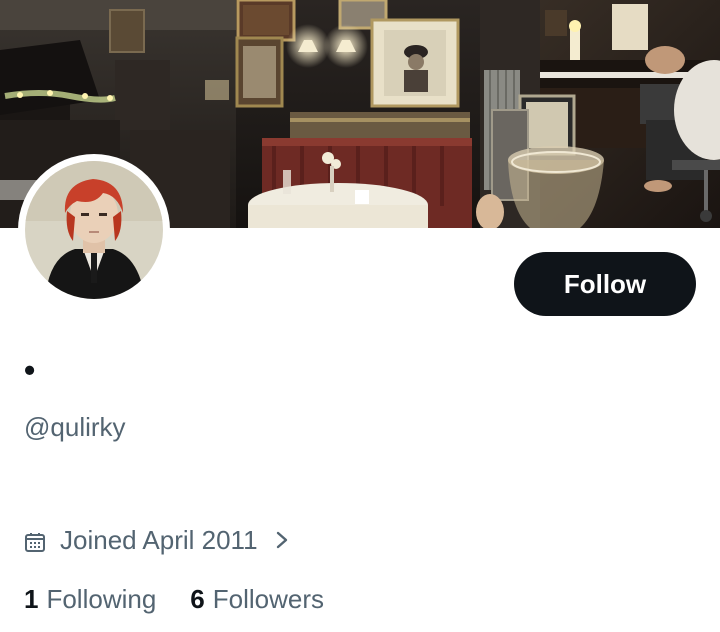 The image size is (720, 632). I want to click on avatar-image, so click(94, 230).